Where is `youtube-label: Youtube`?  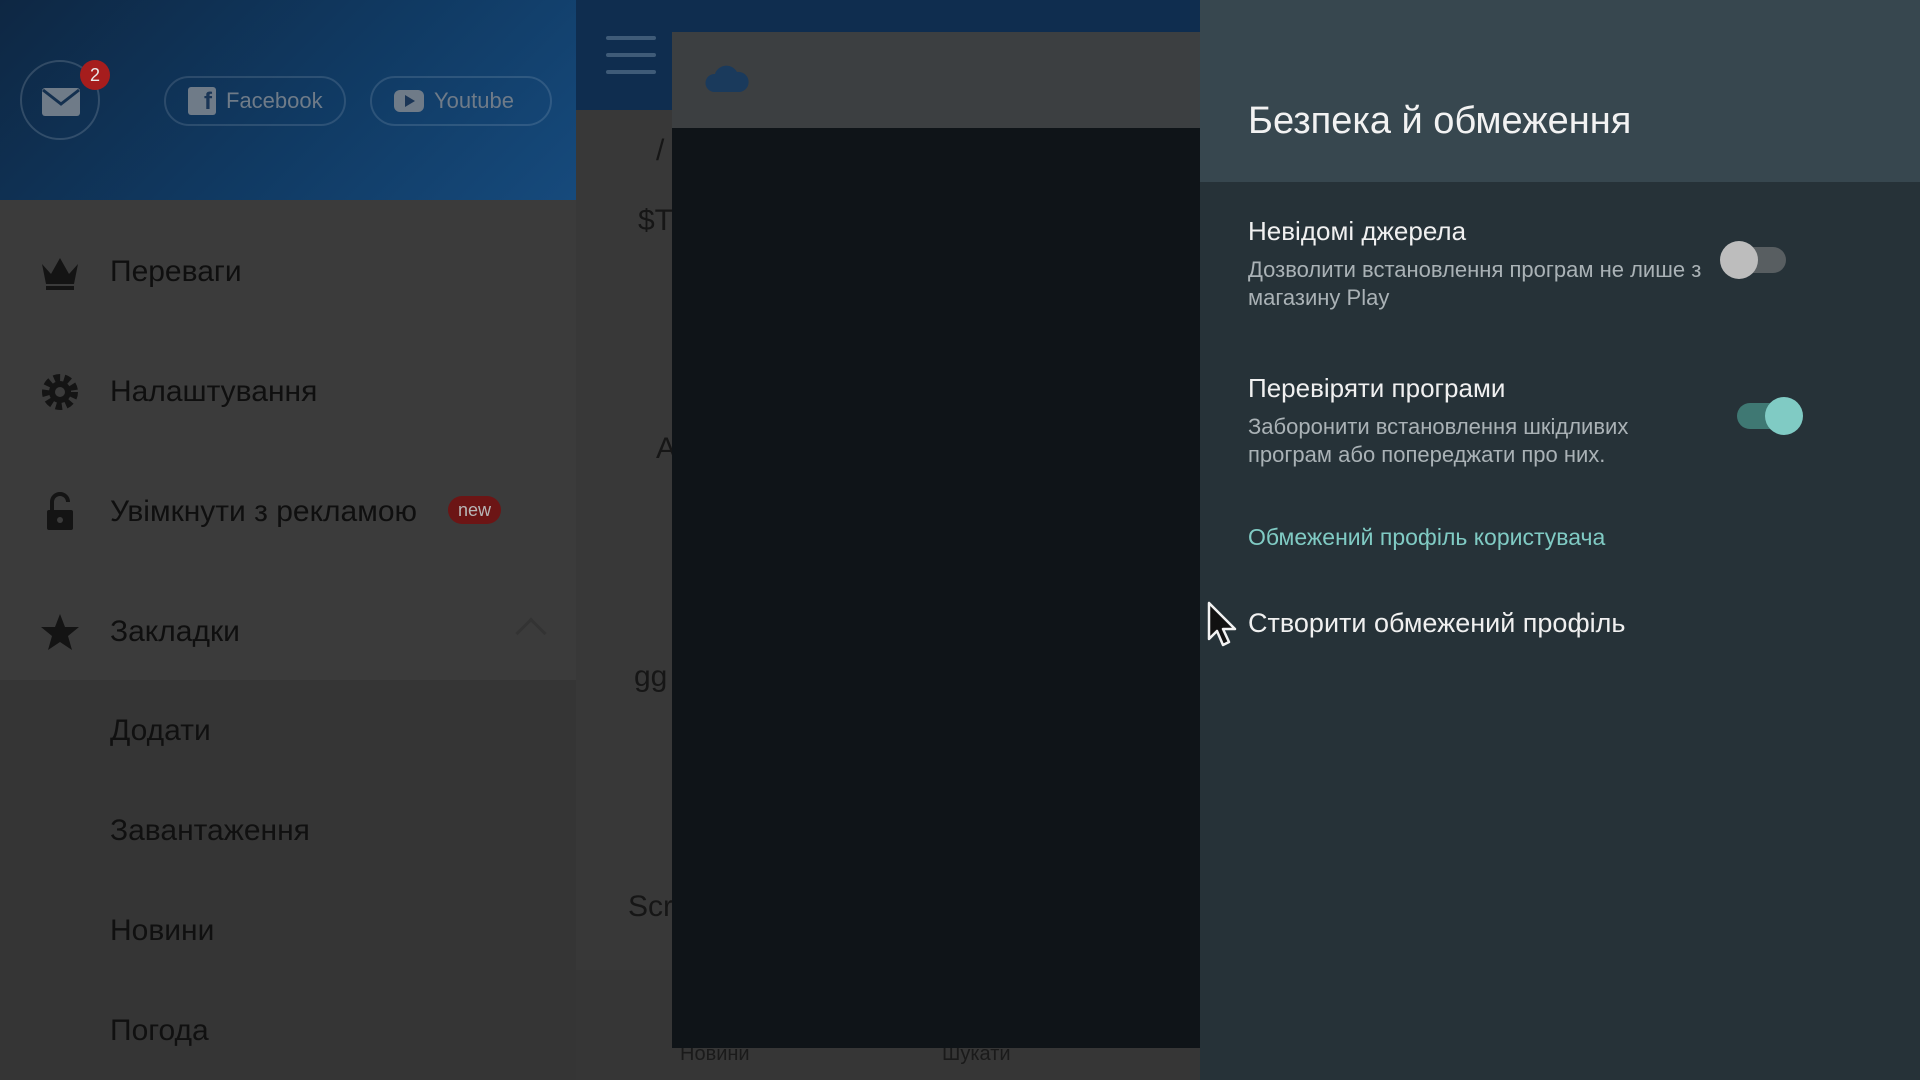 youtube-label: Youtube is located at coordinates (474, 100).